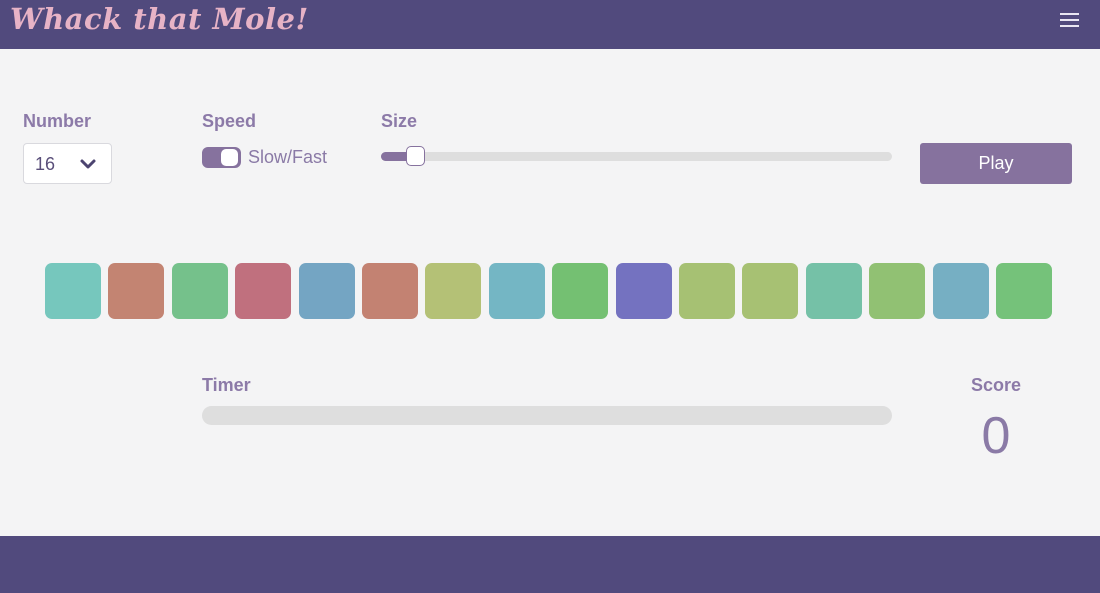 This screenshot has width=1100, height=593. I want to click on size-slider-thumb, so click(415, 156).